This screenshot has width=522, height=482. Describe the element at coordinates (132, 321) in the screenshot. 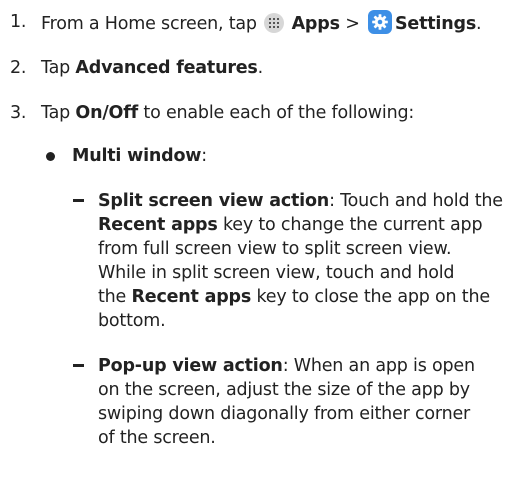

I see `sub-item-1-line-6: bottom.` at that location.